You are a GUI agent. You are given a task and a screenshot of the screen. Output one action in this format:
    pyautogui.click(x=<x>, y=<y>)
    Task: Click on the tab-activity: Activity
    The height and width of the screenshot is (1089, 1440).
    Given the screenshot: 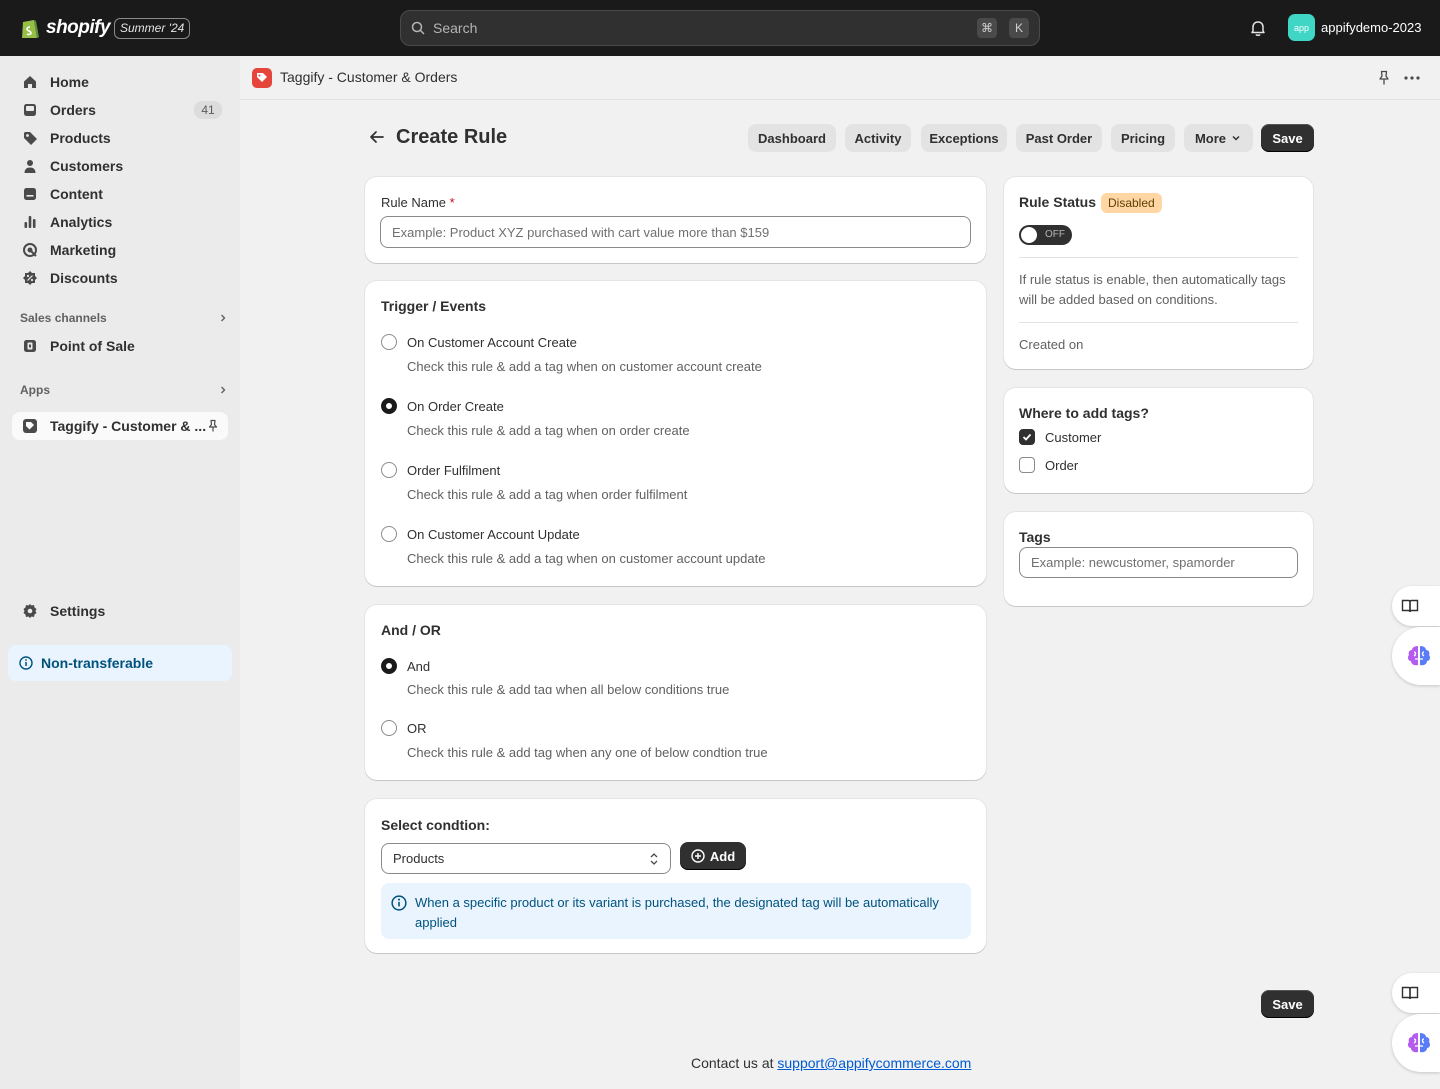 What is the action you would take?
    pyautogui.click(x=878, y=138)
    